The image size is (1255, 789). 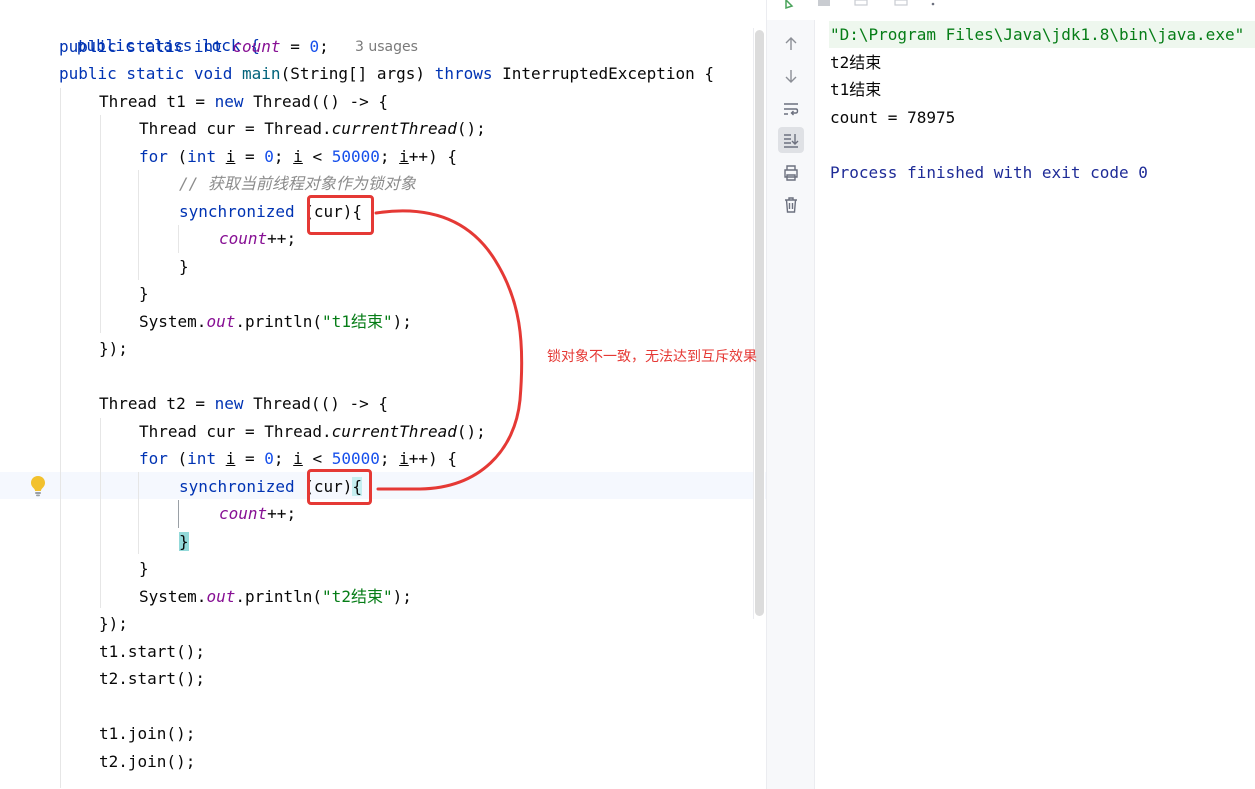 I want to click on code-line-comment: // 获取当前线程对象作为锁对象, so click(x=297, y=183).